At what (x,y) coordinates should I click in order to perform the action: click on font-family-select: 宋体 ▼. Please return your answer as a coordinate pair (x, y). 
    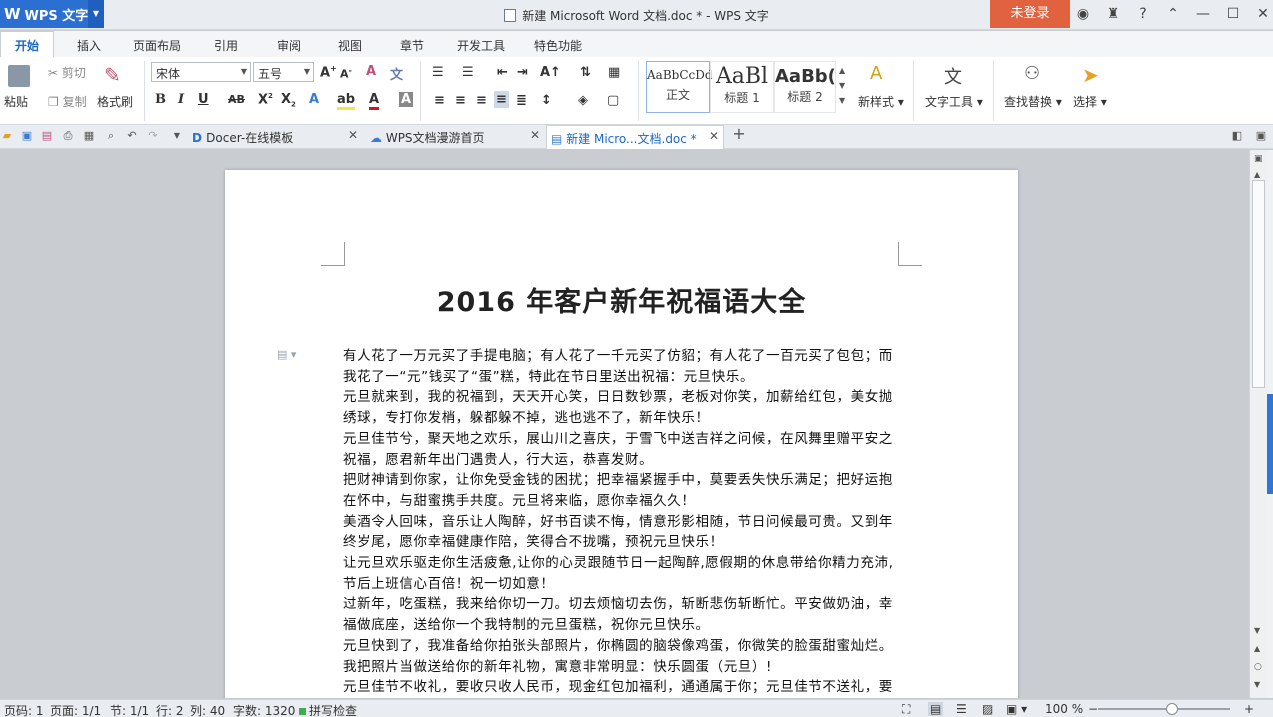
    Looking at the image, I should click on (201, 72).